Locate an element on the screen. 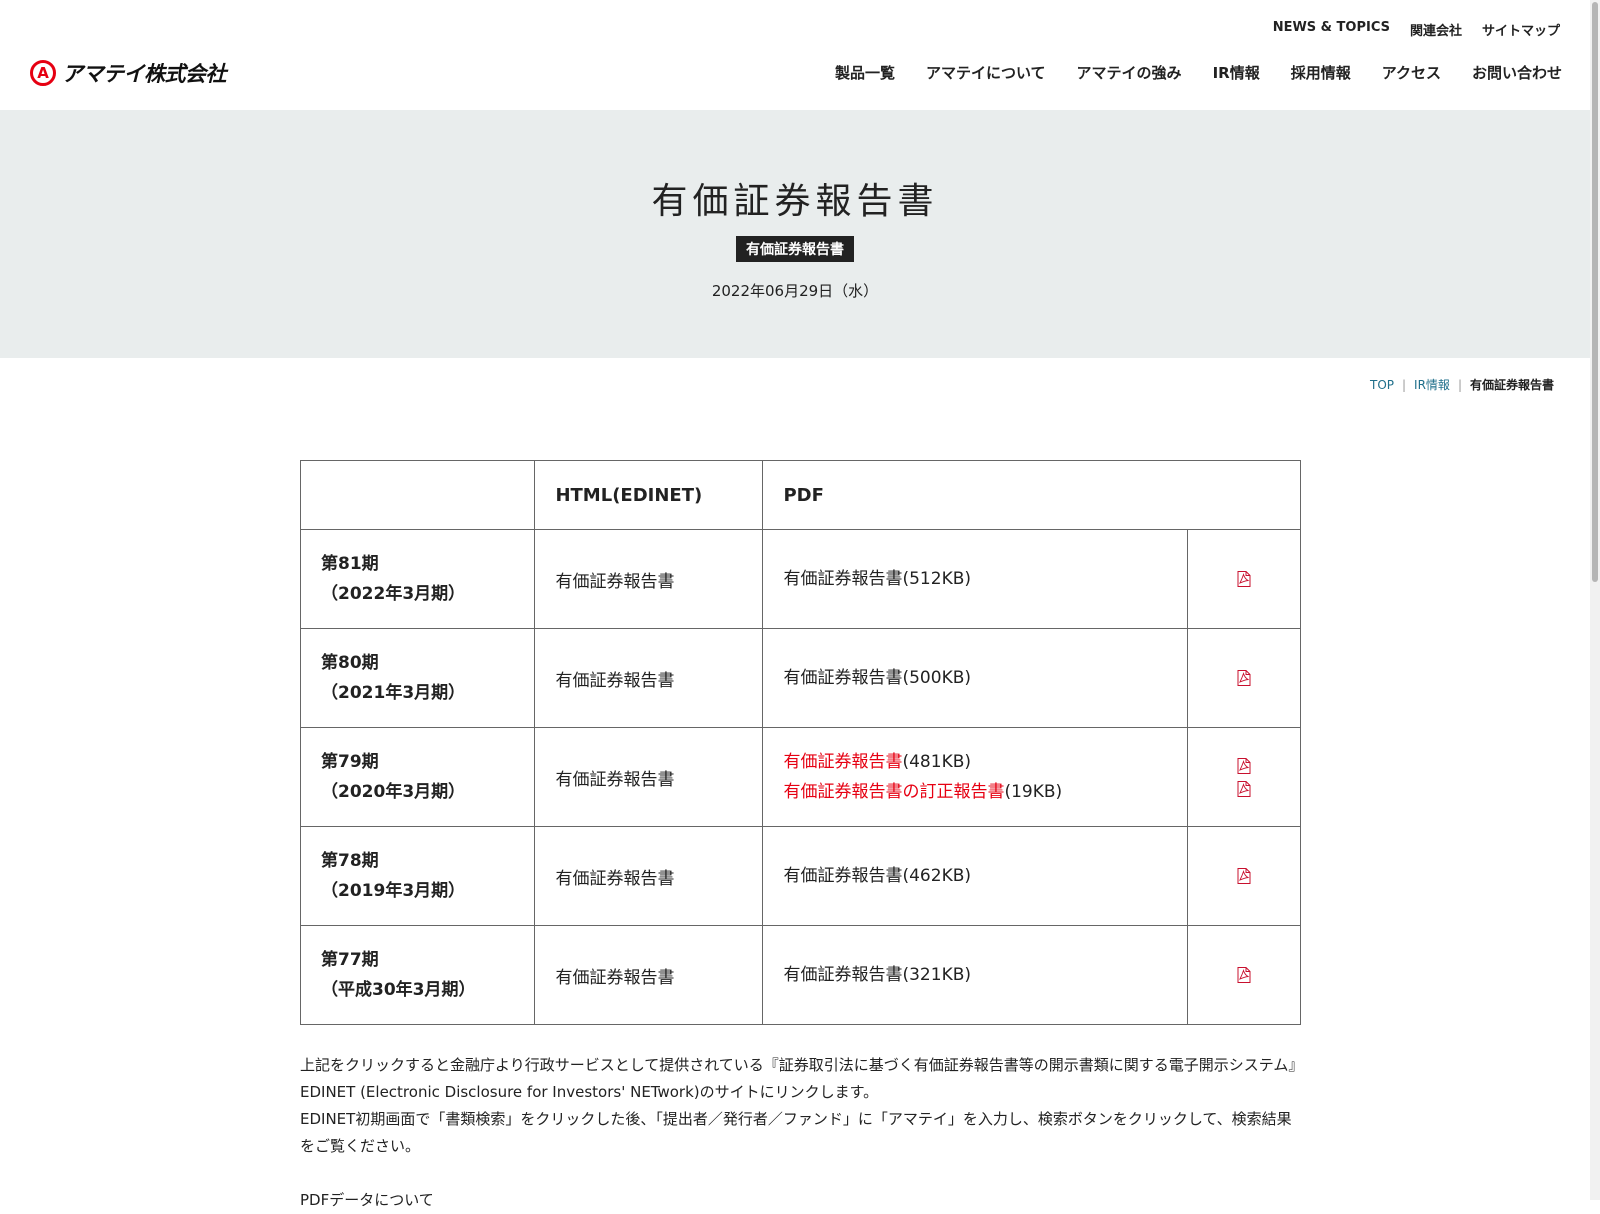 The image size is (1600, 1214). file-size: (481KB) is located at coordinates (937, 762).